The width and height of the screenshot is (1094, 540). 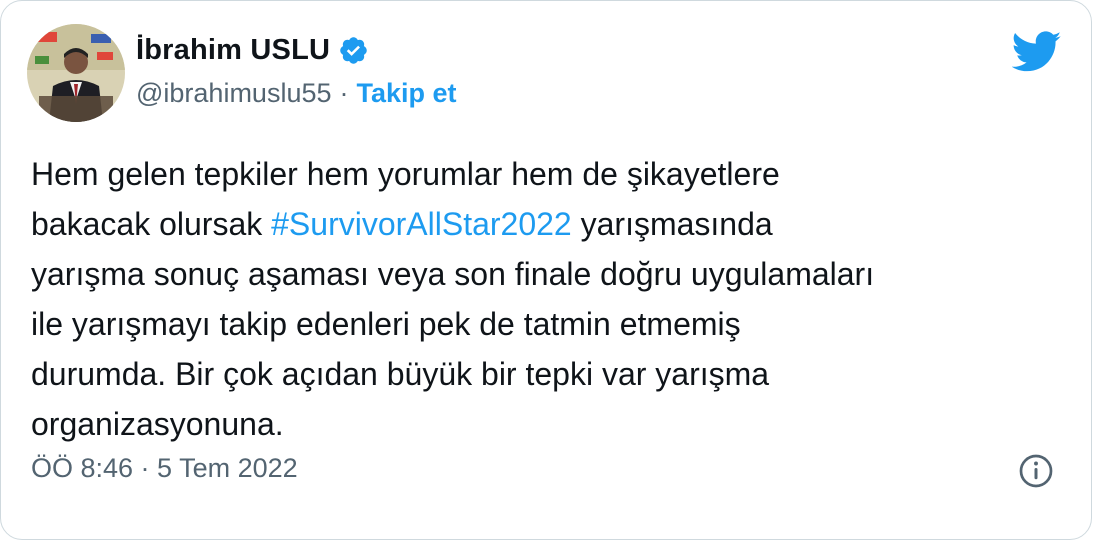 I want to click on author-handle-row: @ibrahimuslu55 · Takip et, so click(x=296, y=93).